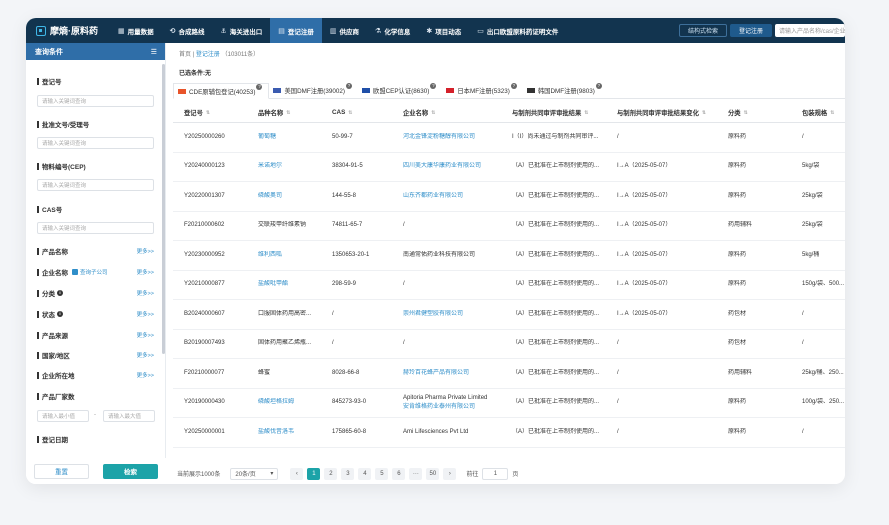 The height and width of the screenshot is (525, 889). Describe the element at coordinates (365, 473) in the screenshot. I see `page-button: 4` at that location.